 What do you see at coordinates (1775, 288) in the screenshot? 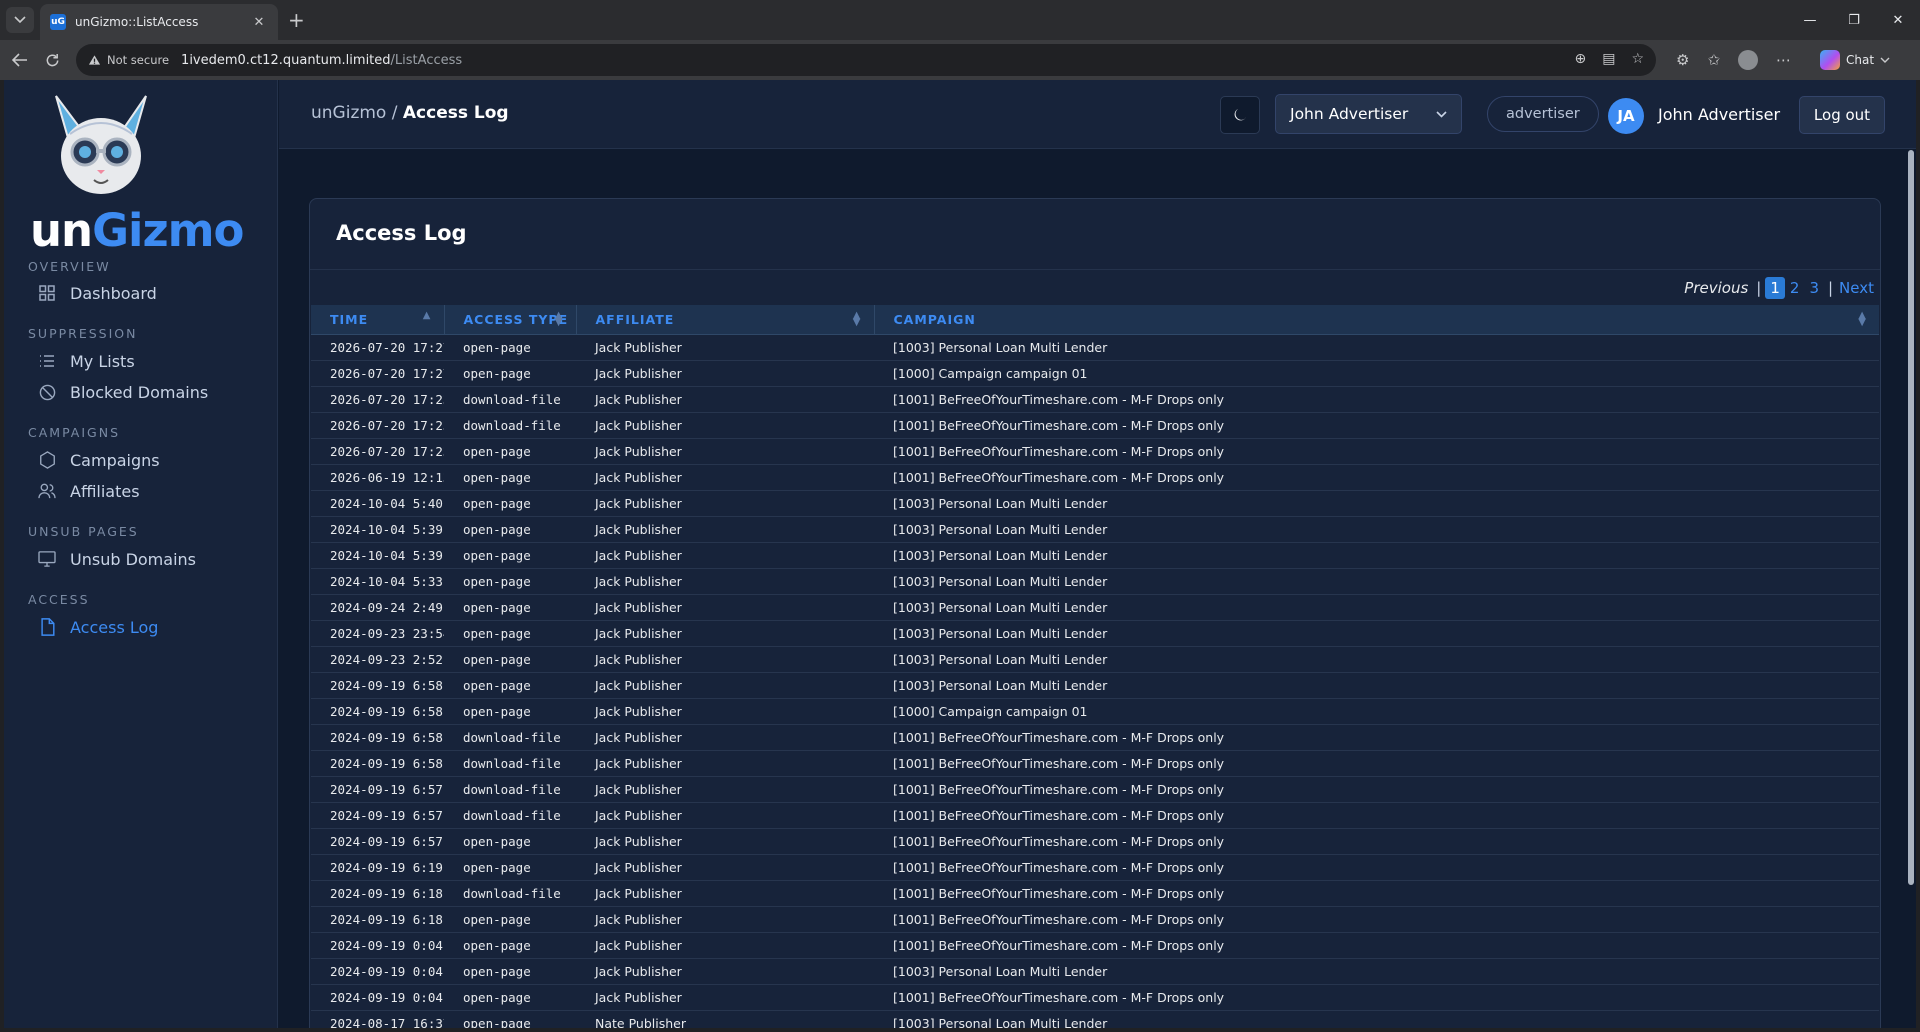
I see `pagination-page-1: 1` at bounding box center [1775, 288].